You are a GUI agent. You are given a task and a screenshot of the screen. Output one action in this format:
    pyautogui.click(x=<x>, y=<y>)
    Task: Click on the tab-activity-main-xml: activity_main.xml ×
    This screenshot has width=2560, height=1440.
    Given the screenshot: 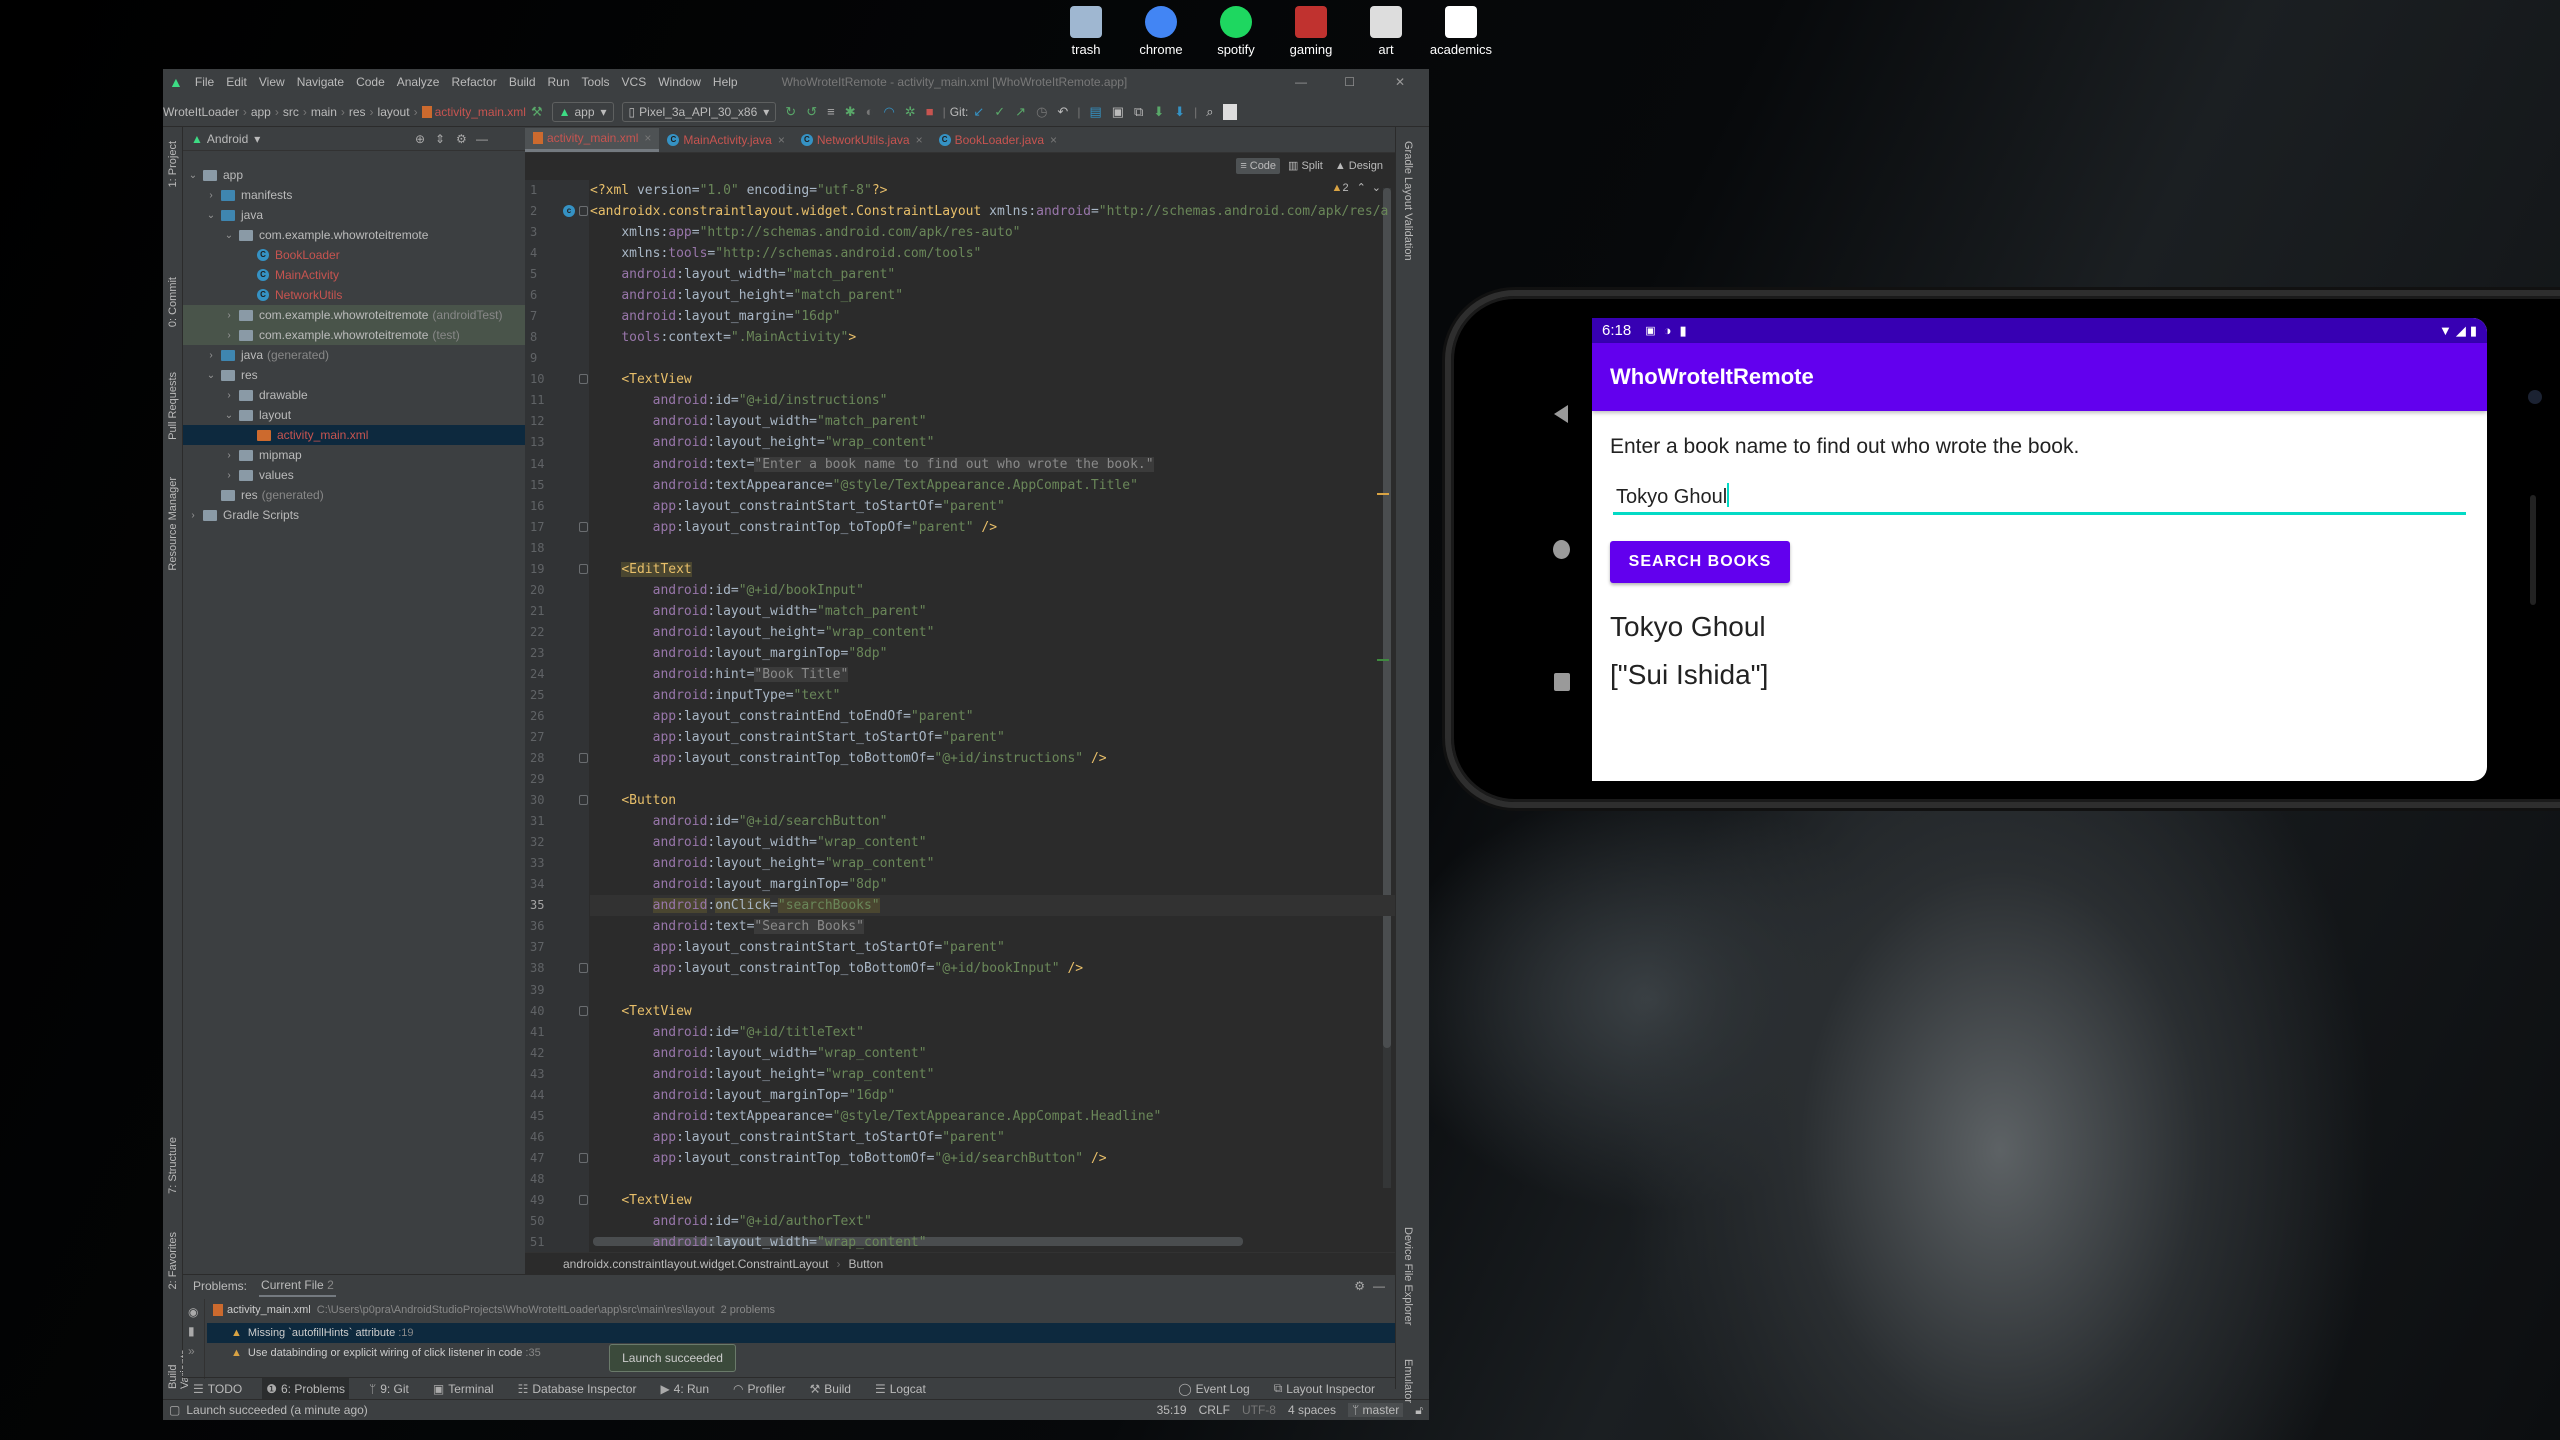 What is the action you would take?
    pyautogui.click(x=592, y=139)
    